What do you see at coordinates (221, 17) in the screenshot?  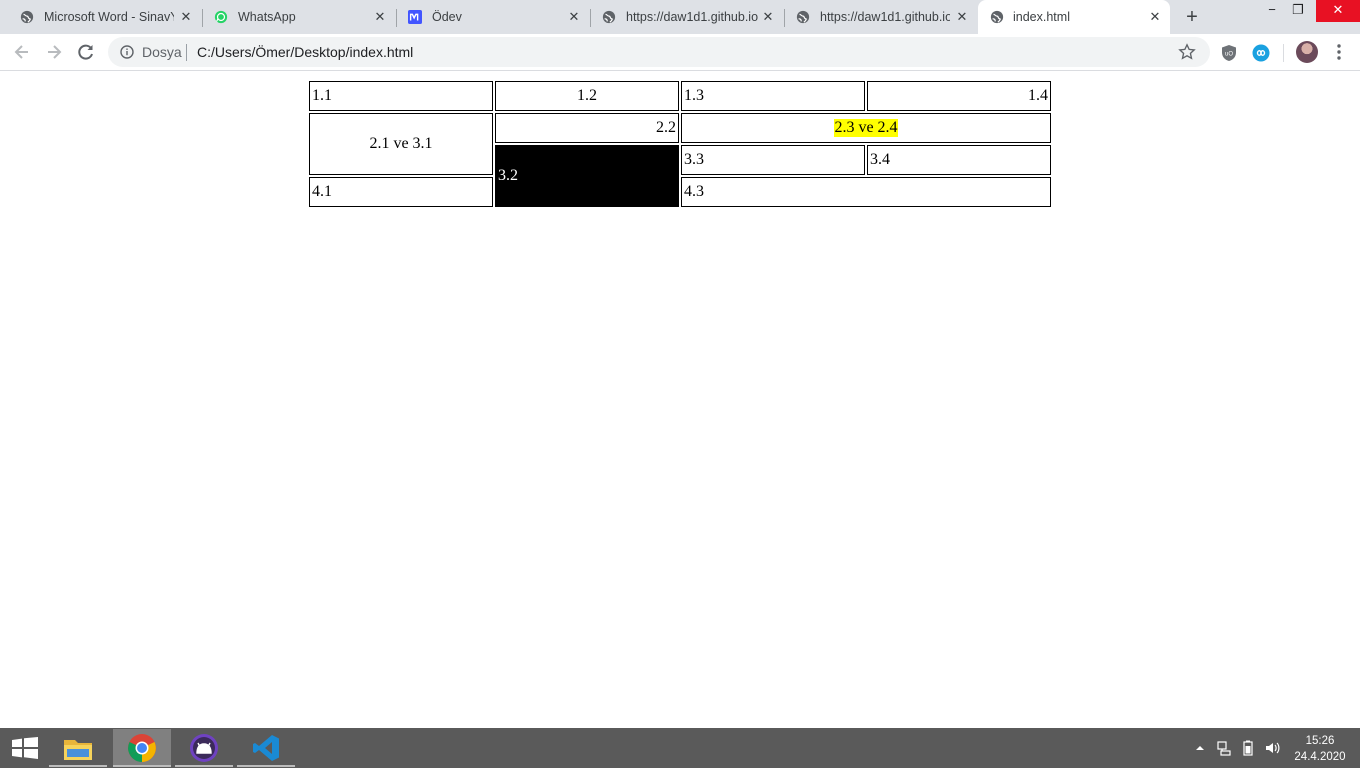 I see `whatsapp-icon` at bounding box center [221, 17].